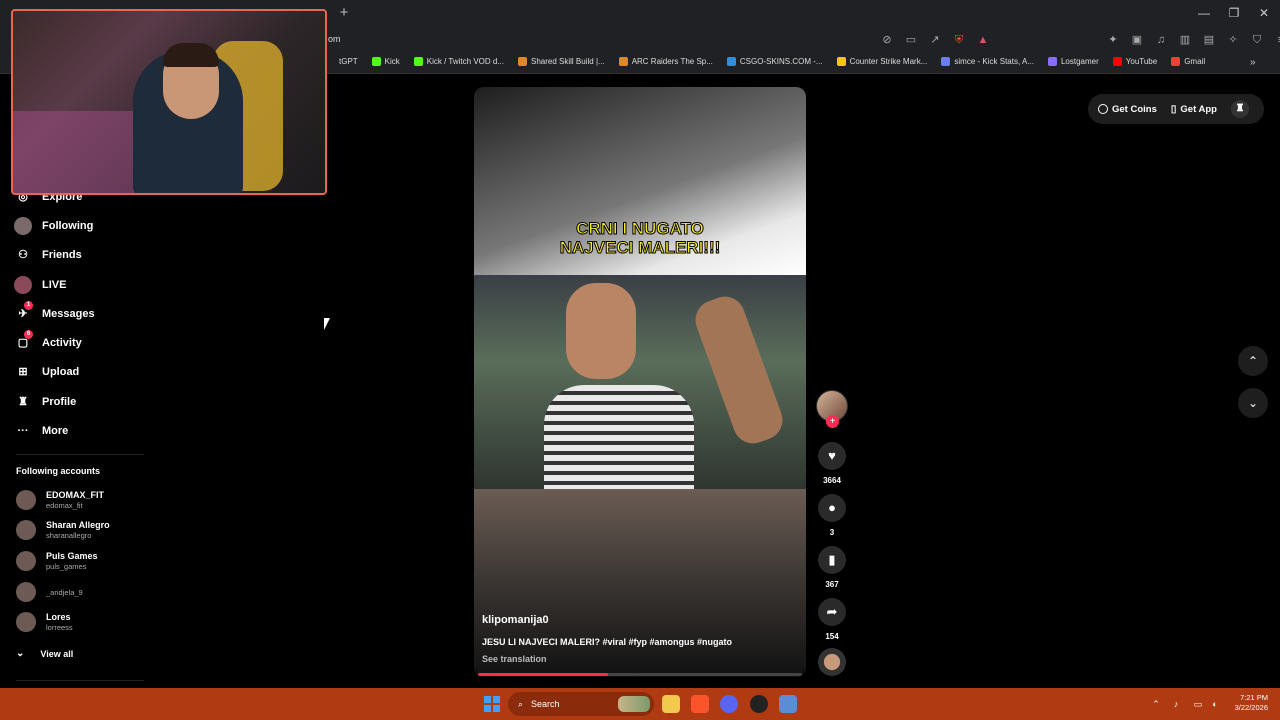  Describe the element at coordinates (832, 662) in the screenshot. I see `music-disc-icon` at that location.